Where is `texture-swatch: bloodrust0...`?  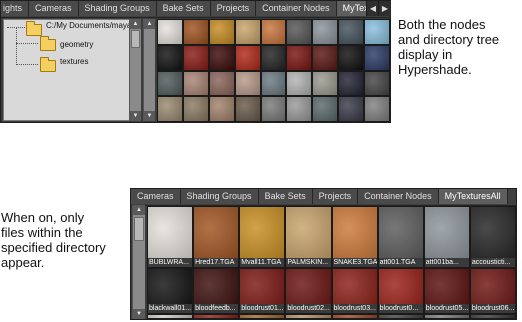
texture-swatch: bloodrust0... is located at coordinates (400, 291).